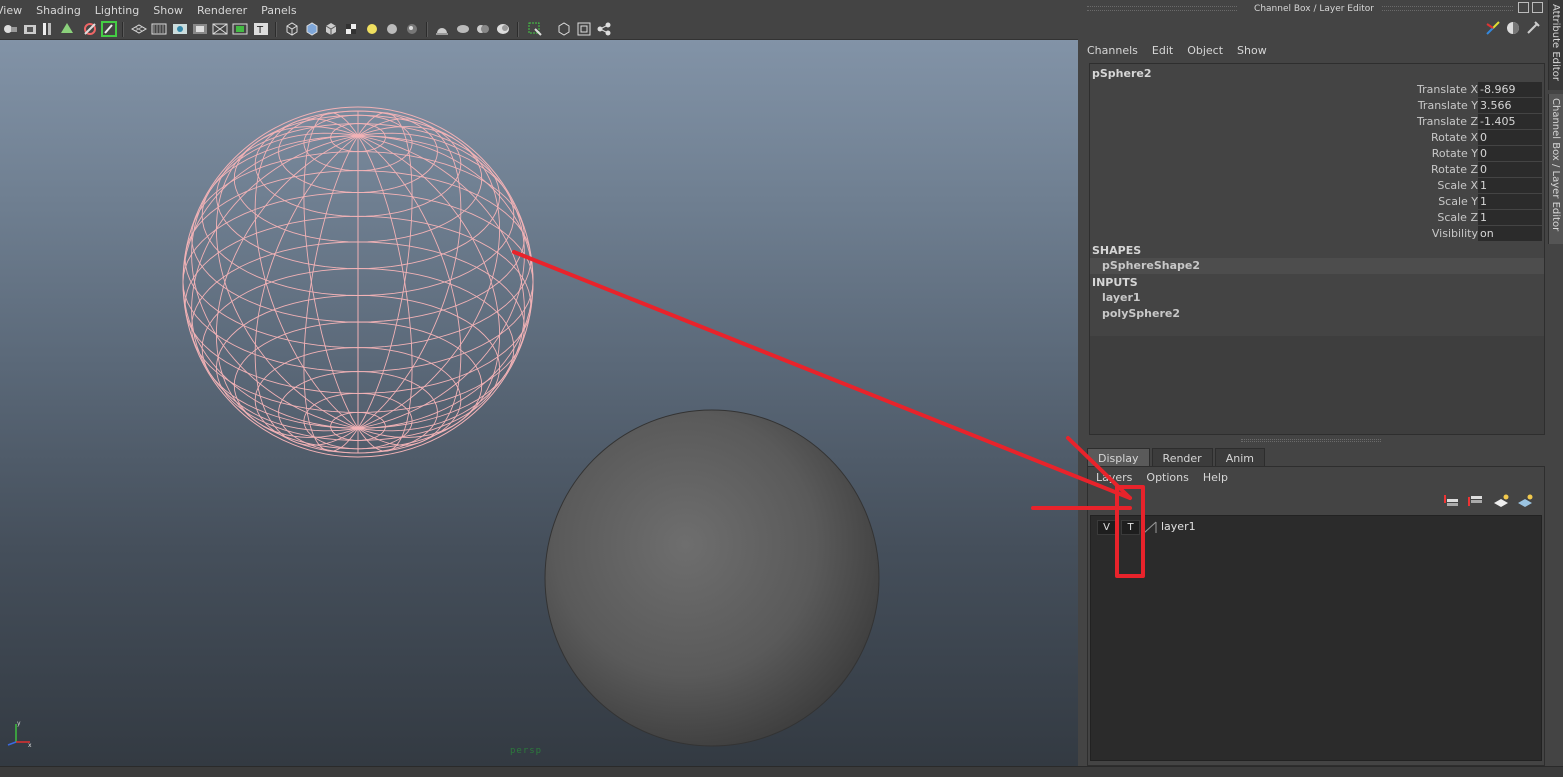 This screenshot has width=1563, height=777. Describe the element at coordinates (1118, 457) in the screenshot. I see `tab-display: Display` at that location.